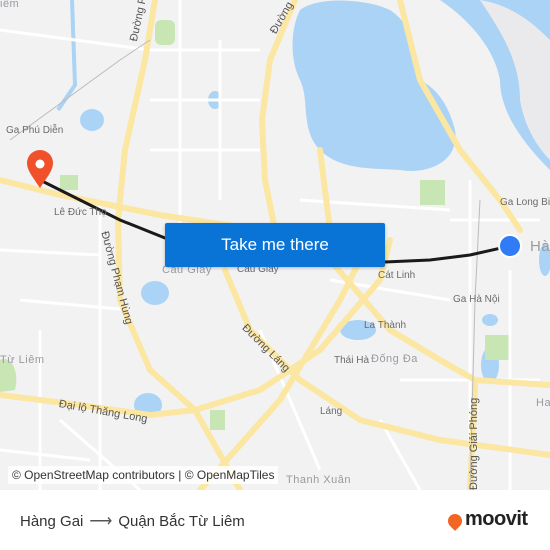 The width and height of the screenshot is (550, 550). I want to click on map-label-cat-linh: Cát Linh, so click(397, 275).